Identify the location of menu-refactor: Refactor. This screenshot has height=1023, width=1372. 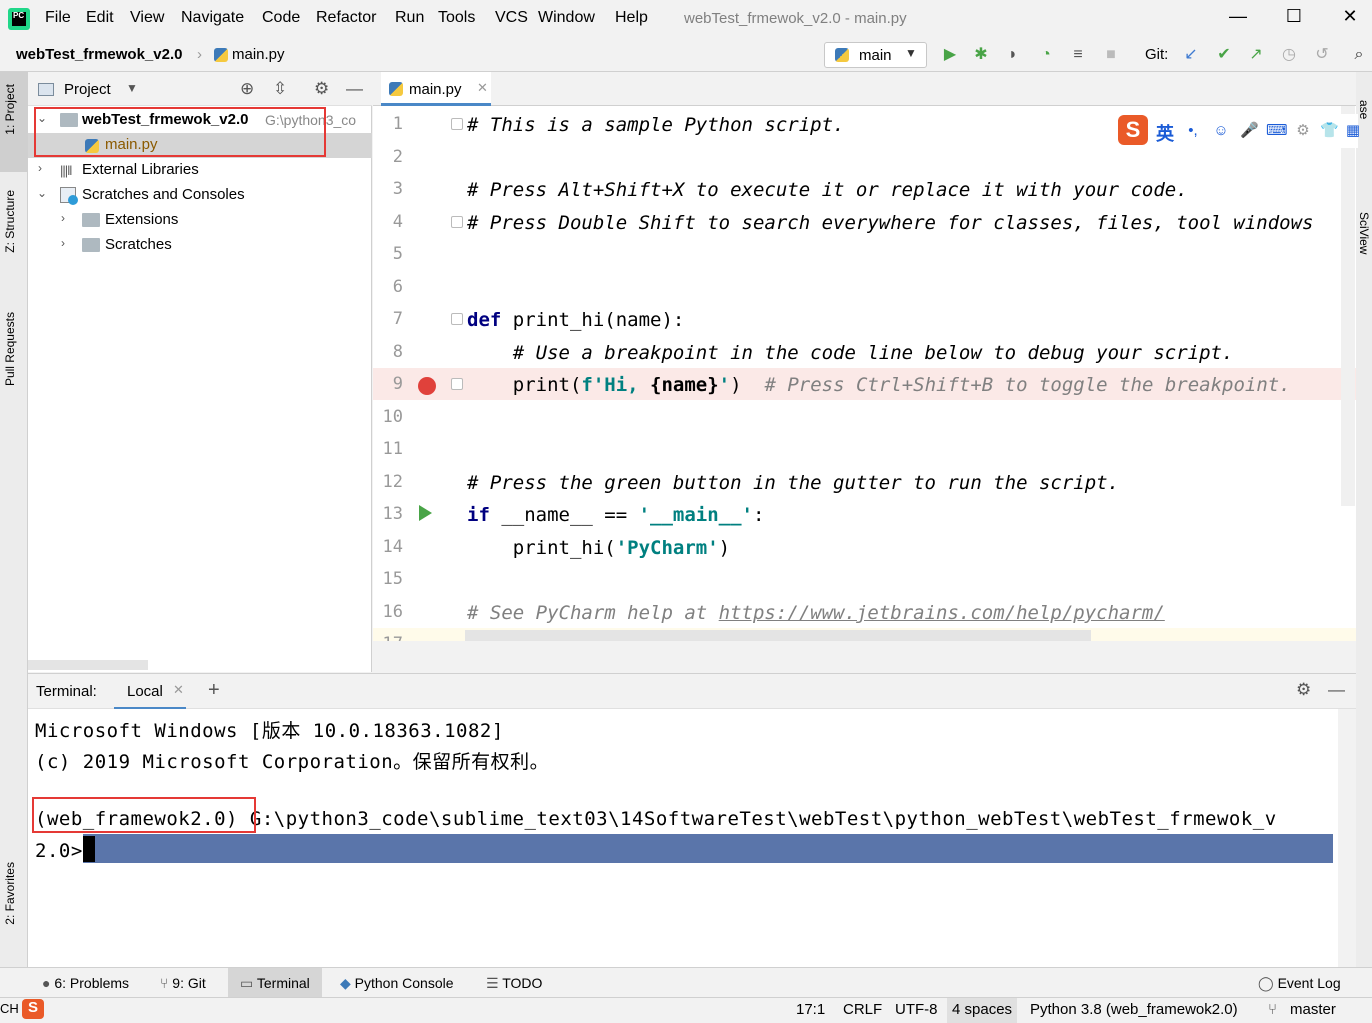
(346, 18).